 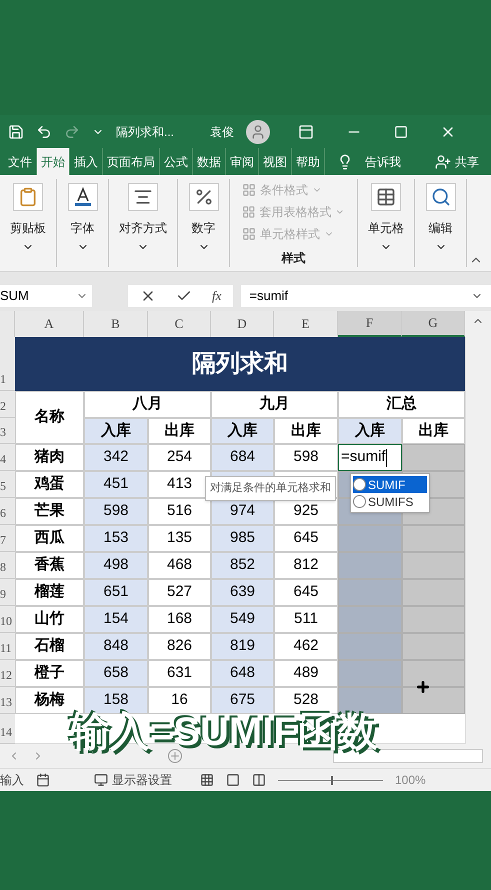 What do you see at coordinates (116, 673) in the screenshot?
I see `table-cell: 658` at bounding box center [116, 673].